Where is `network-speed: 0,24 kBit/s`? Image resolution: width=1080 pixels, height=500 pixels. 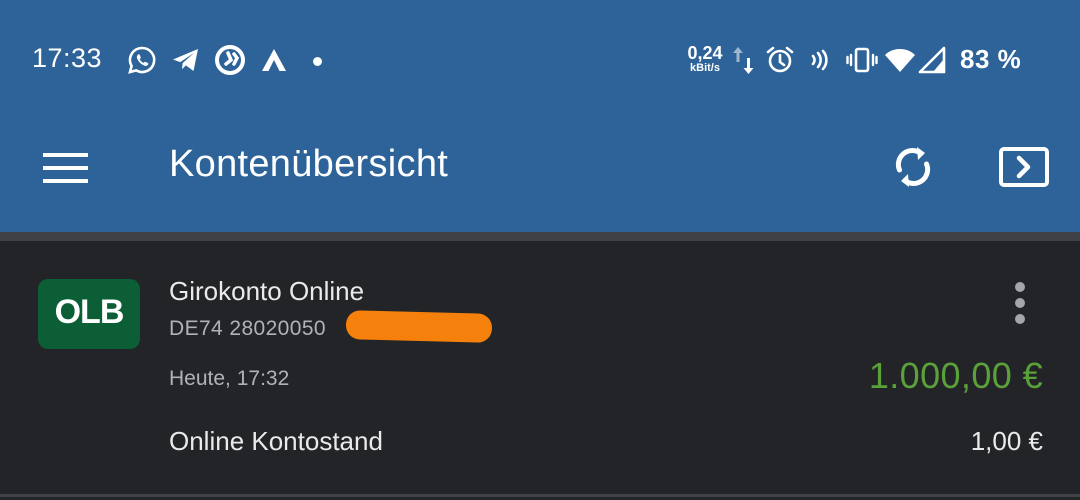 network-speed: 0,24 kBit/s is located at coordinates (705, 59).